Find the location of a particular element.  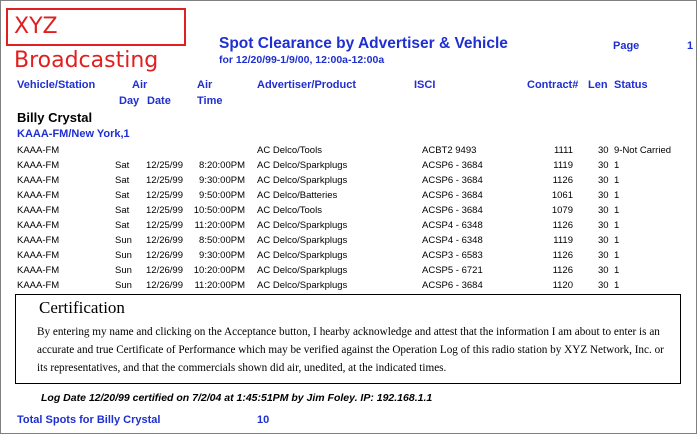

cell-isci: ACSP5 - 6721 is located at coordinates (452, 270).